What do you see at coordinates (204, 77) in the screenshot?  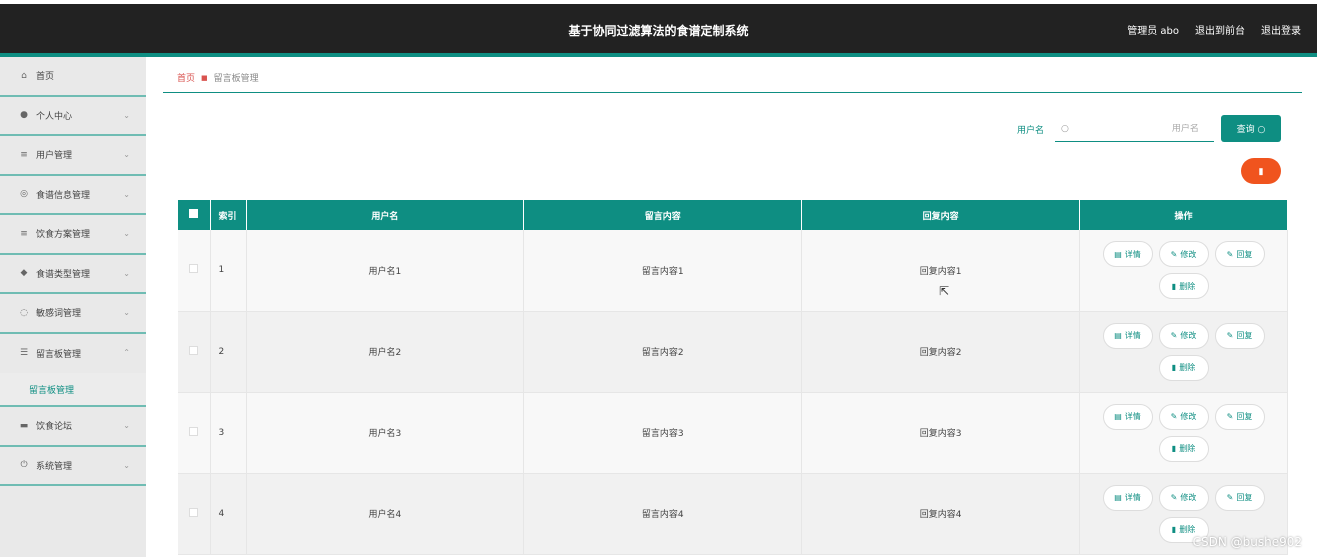 I see `home-icon: ■` at bounding box center [204, 77].